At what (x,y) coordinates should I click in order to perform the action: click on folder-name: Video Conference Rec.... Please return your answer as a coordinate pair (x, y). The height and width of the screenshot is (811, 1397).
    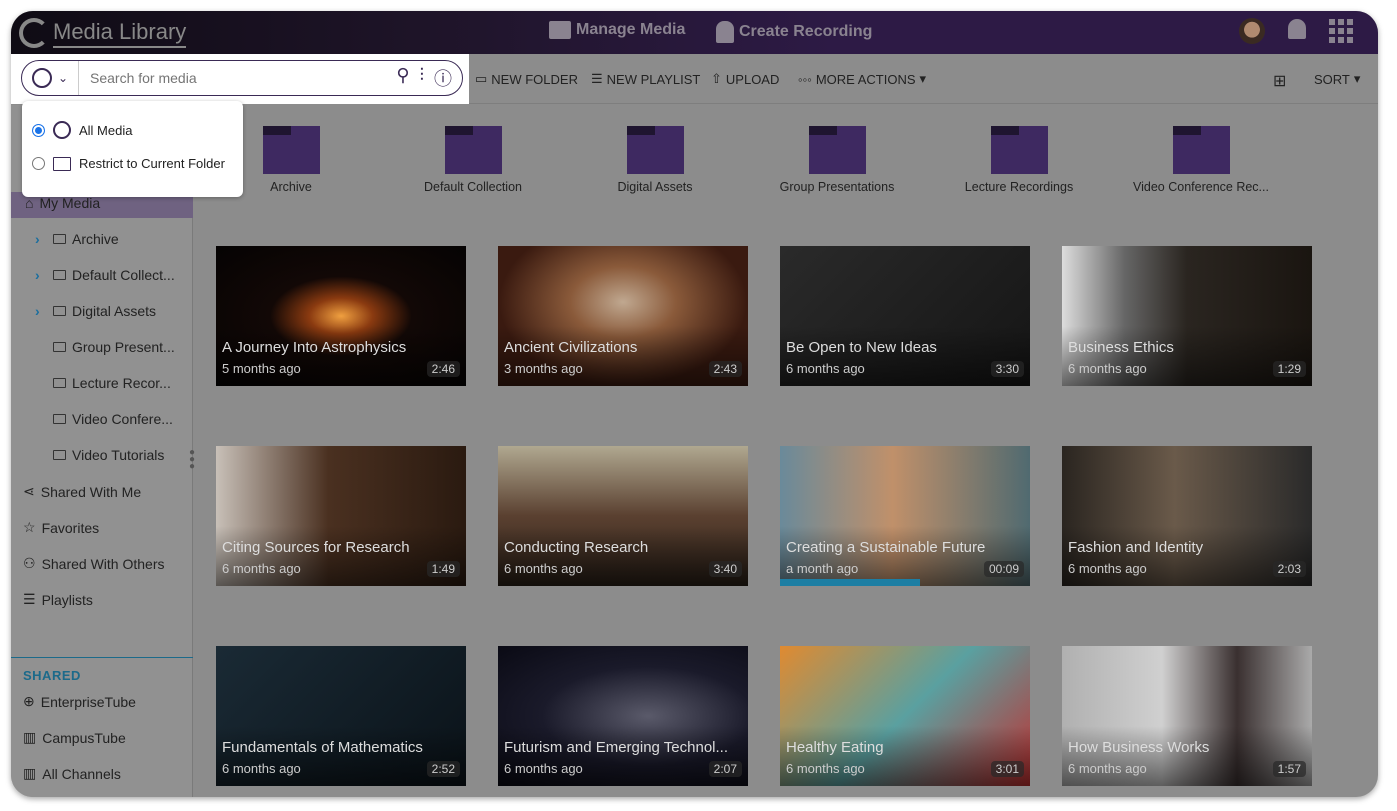
    Looking at the image, I should click on (1201, 187).